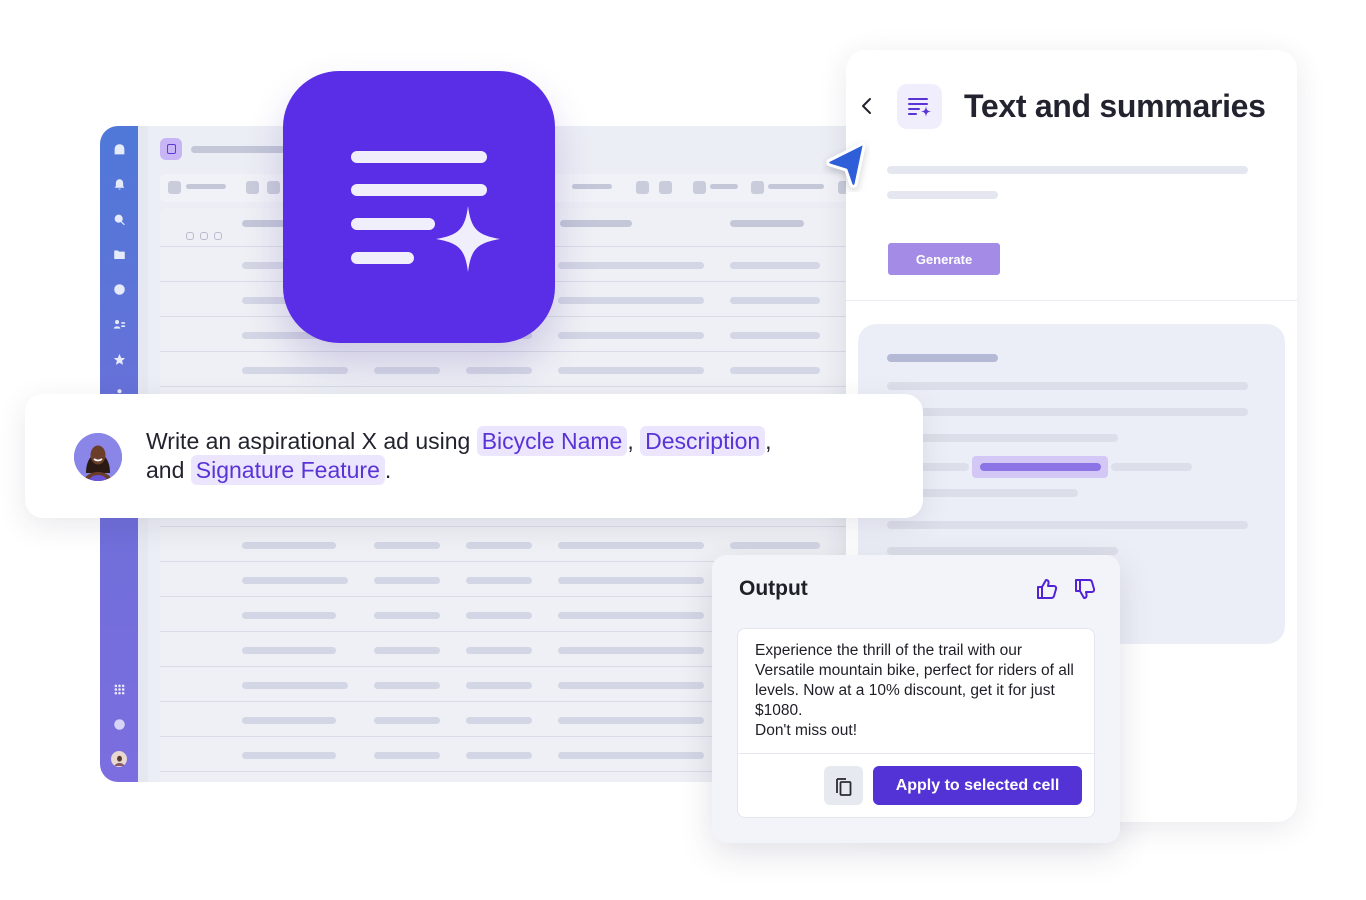  I want to click on bell-icon, so click(119, 184).